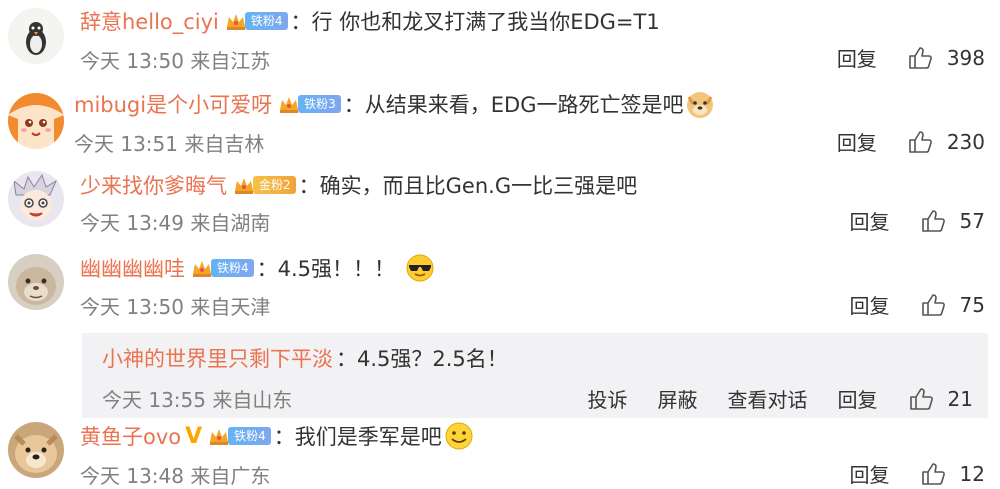 Image resolution: width=1000 pixels, height=489 pixels. I want to click on like-button: 398, so click(946, 58).